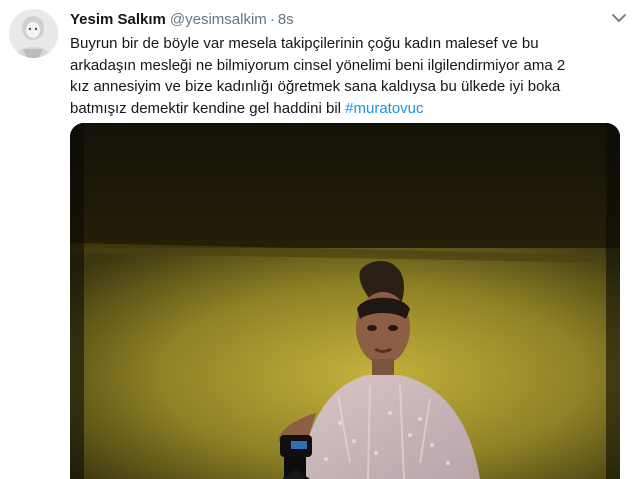  Describe the element at coordinates (619, 18) in the screenshot. I see `chevron-down-icon` at that location.